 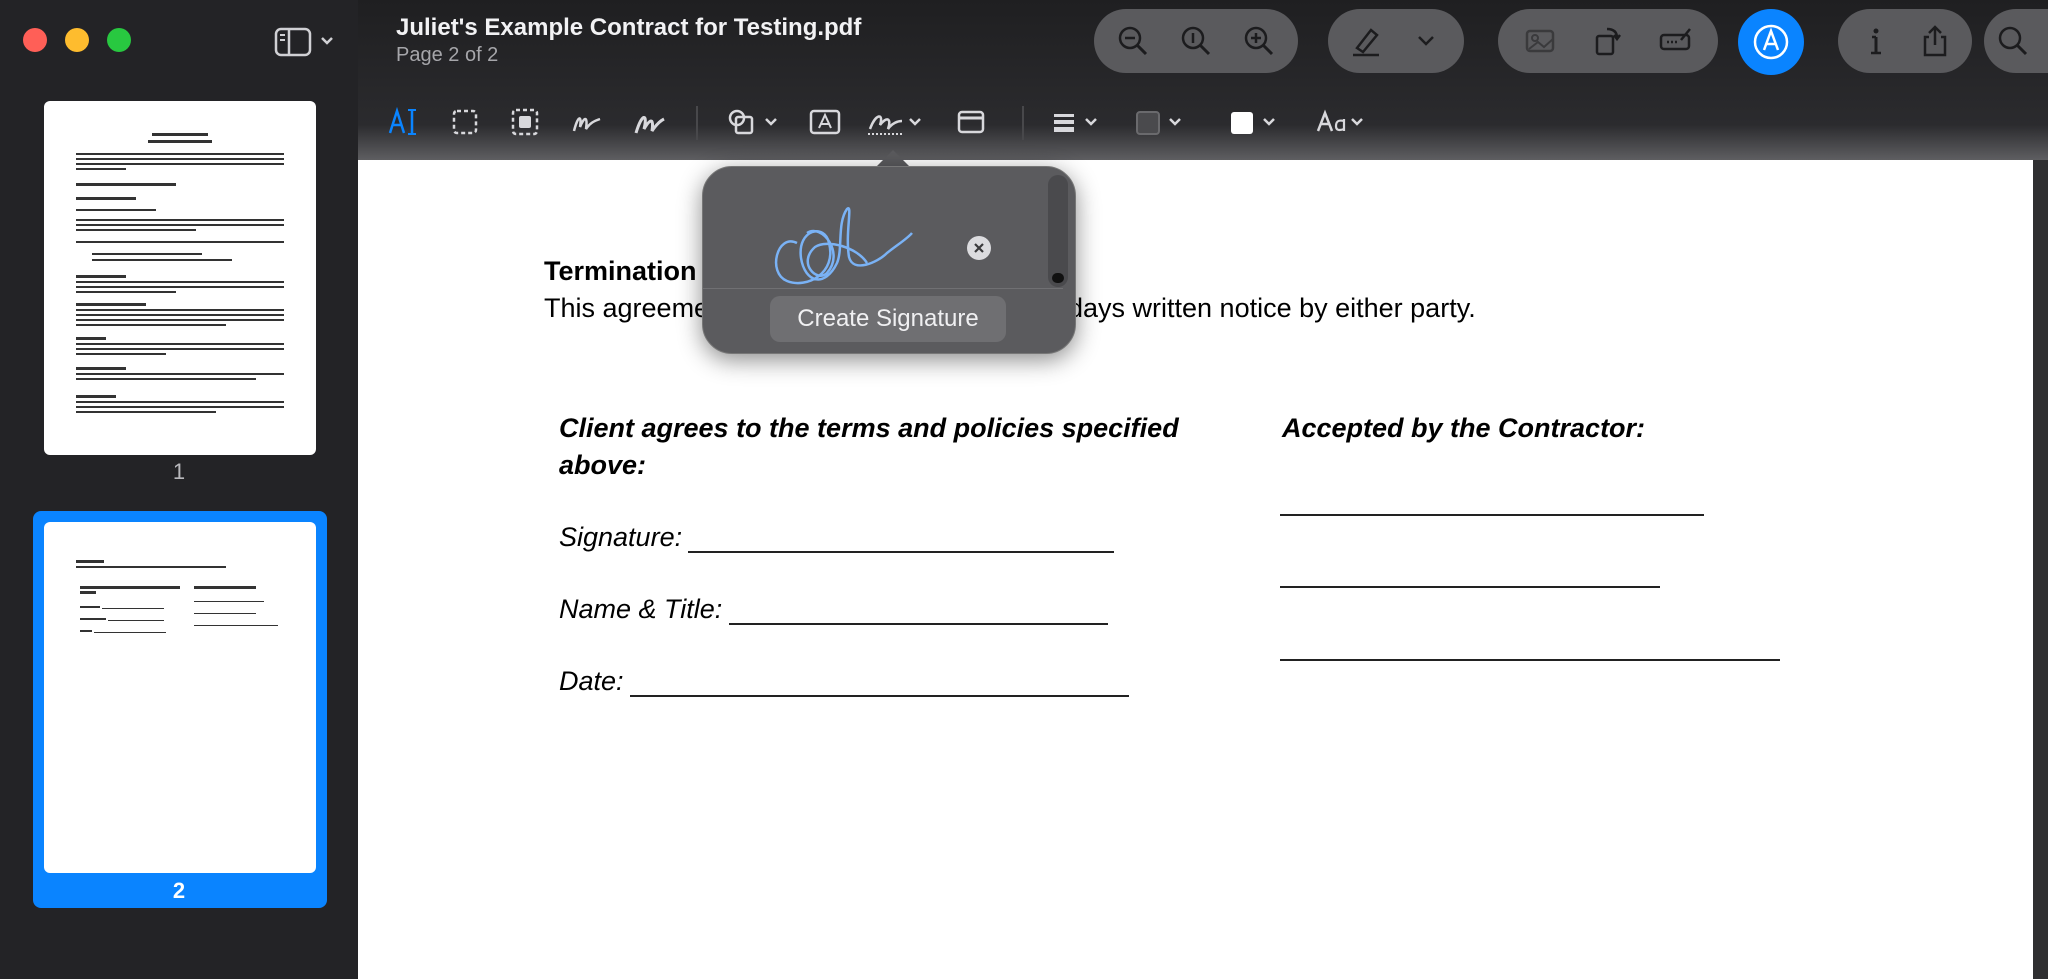 I want to click on name-title-label: Name & Title:, so click(x=641, y=609).